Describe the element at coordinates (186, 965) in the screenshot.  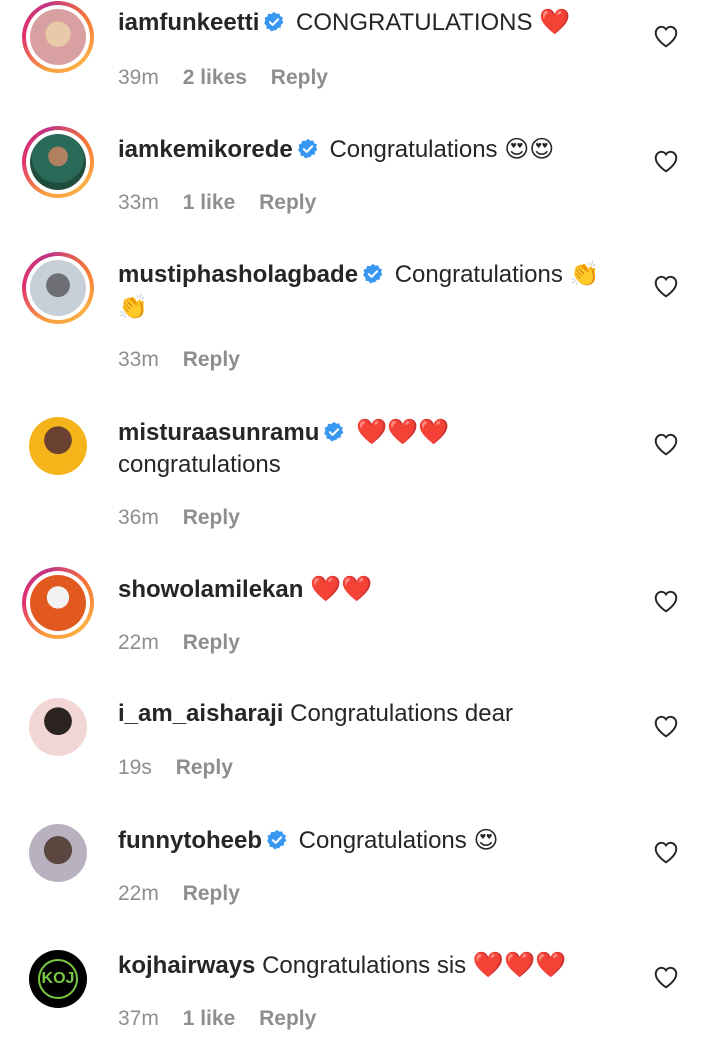
I see `comment-username: kojhairways` at that location.